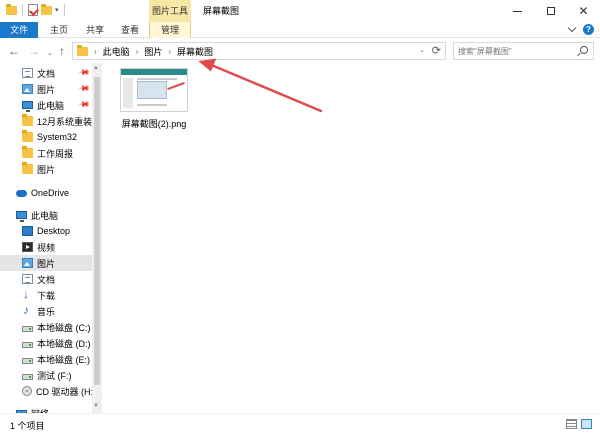 The height and width of the screenshot is (434, 600). I want to click on sidebar-item-documents: 文档, so click(46, 279).